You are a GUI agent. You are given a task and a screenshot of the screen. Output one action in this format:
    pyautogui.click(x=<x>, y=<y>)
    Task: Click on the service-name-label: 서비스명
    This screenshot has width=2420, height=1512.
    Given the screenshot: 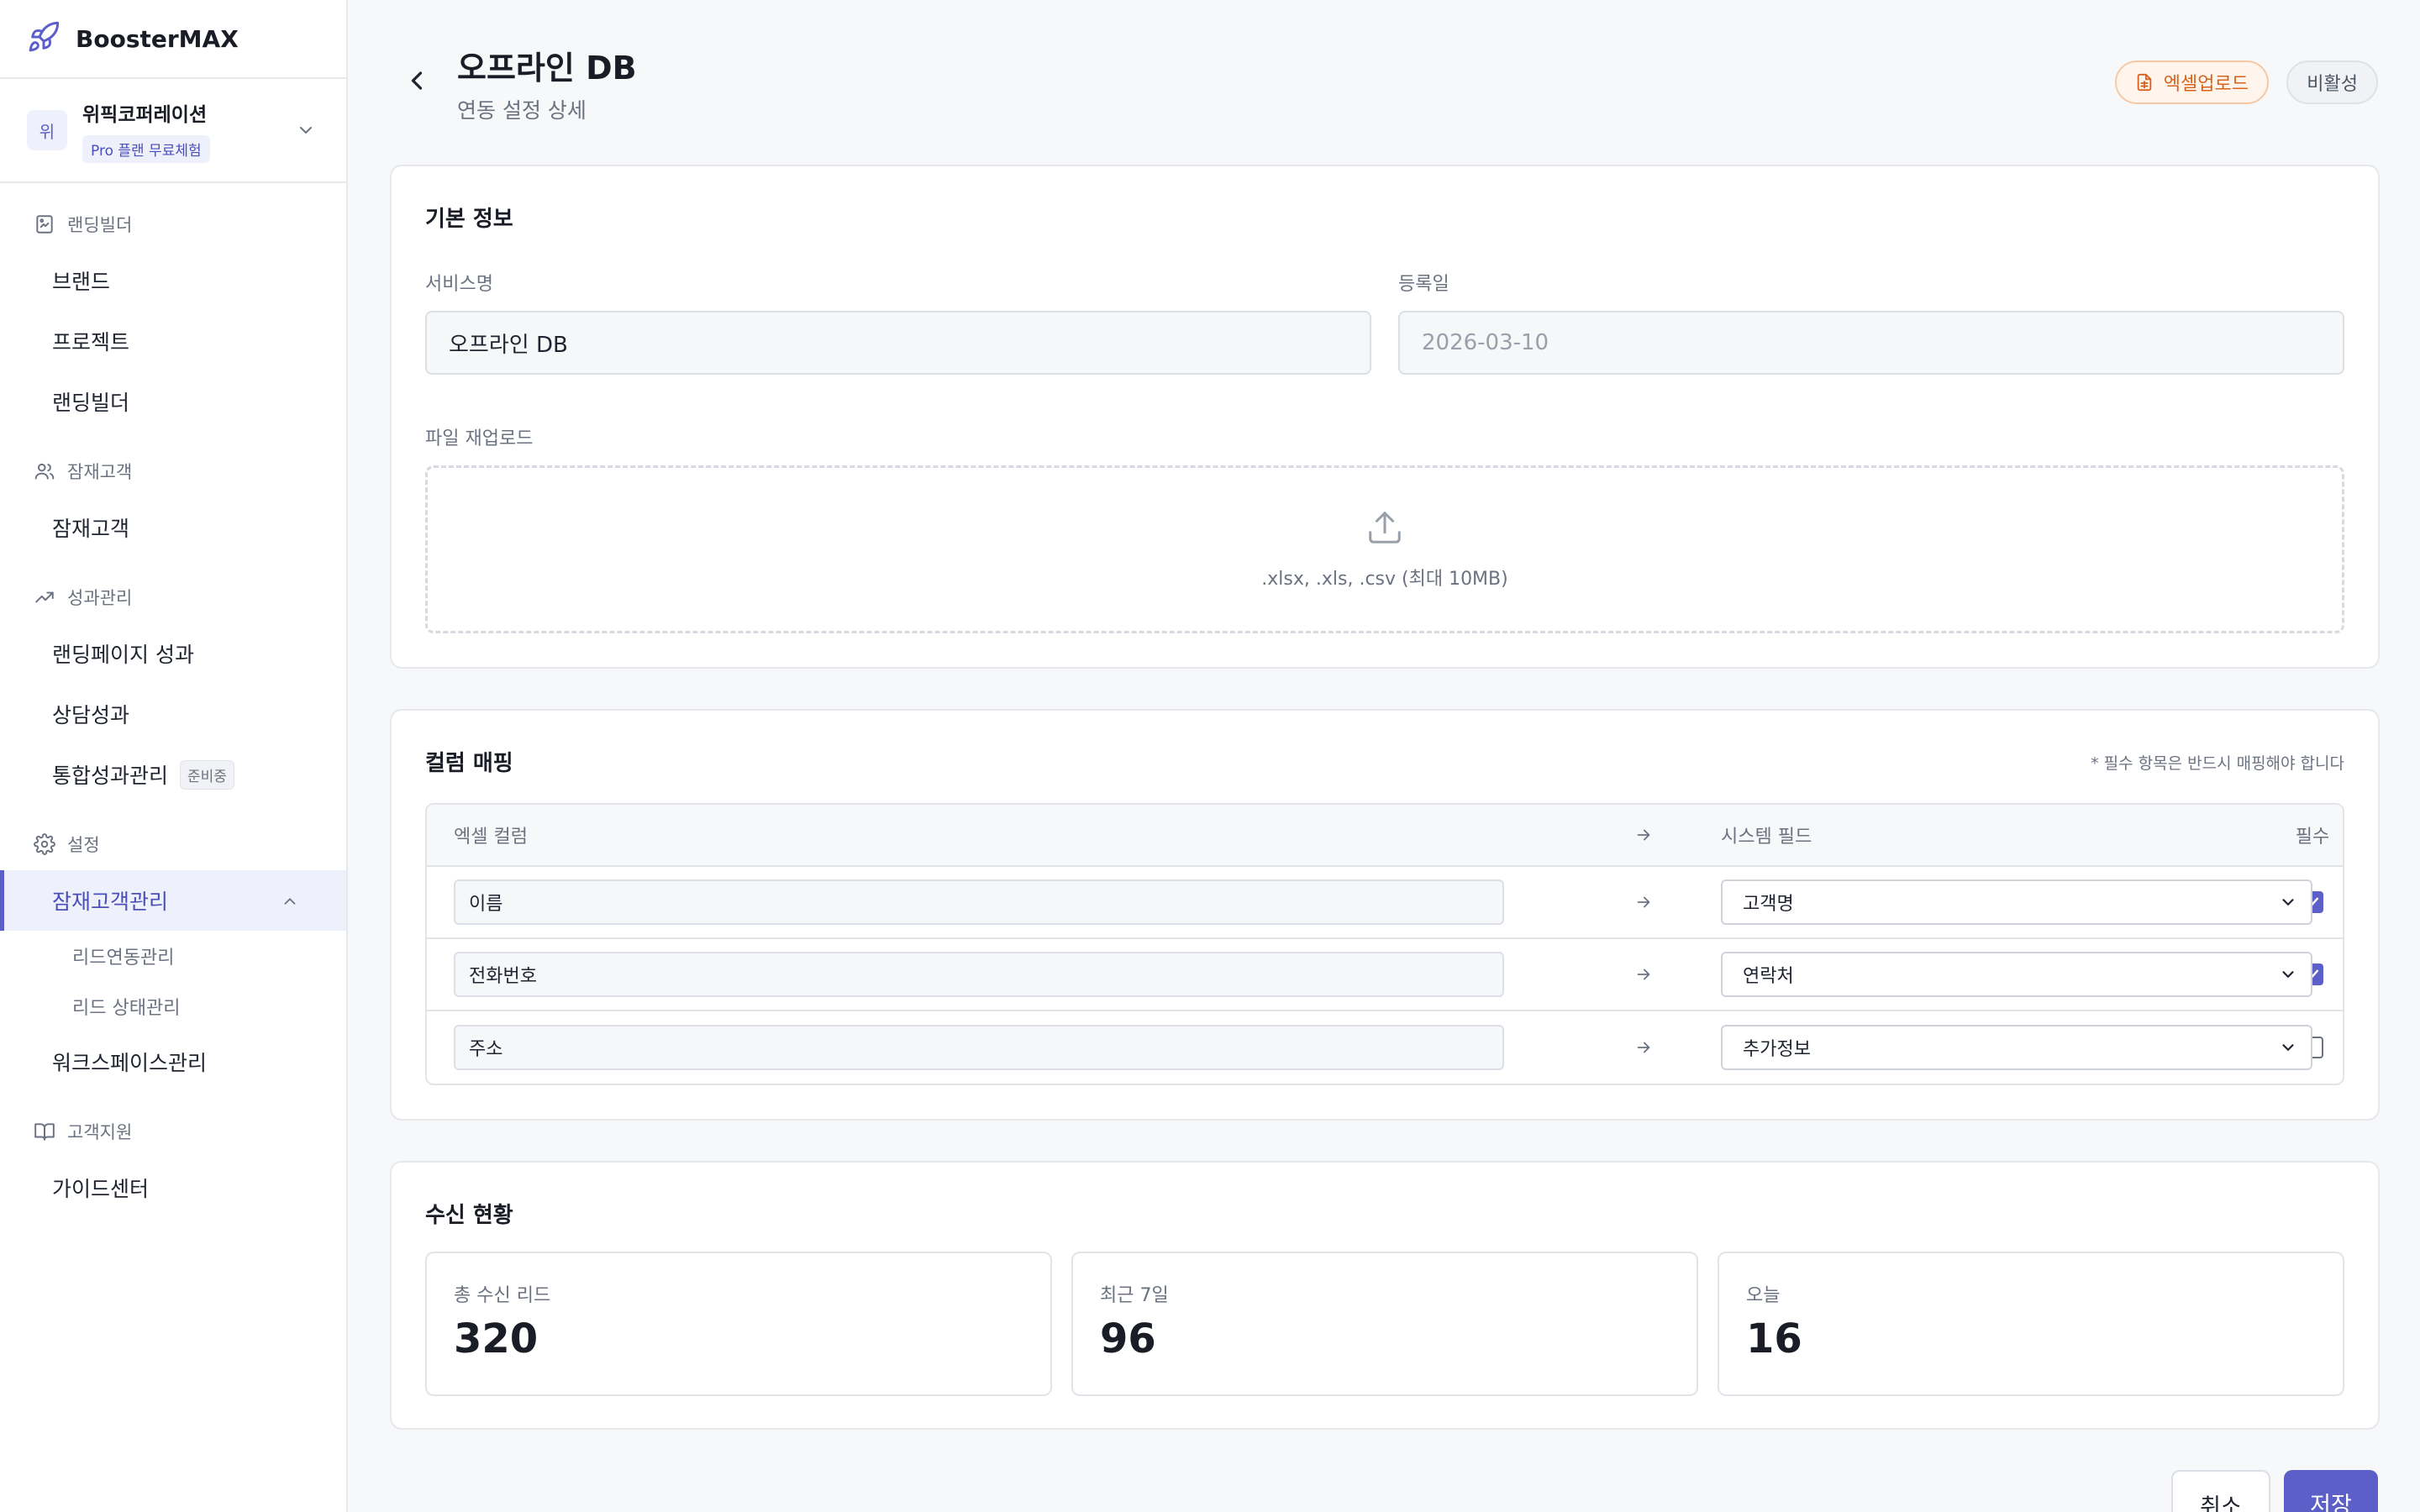 What is the action you would take?
    pyautogui.click(x=459, y=284)
    